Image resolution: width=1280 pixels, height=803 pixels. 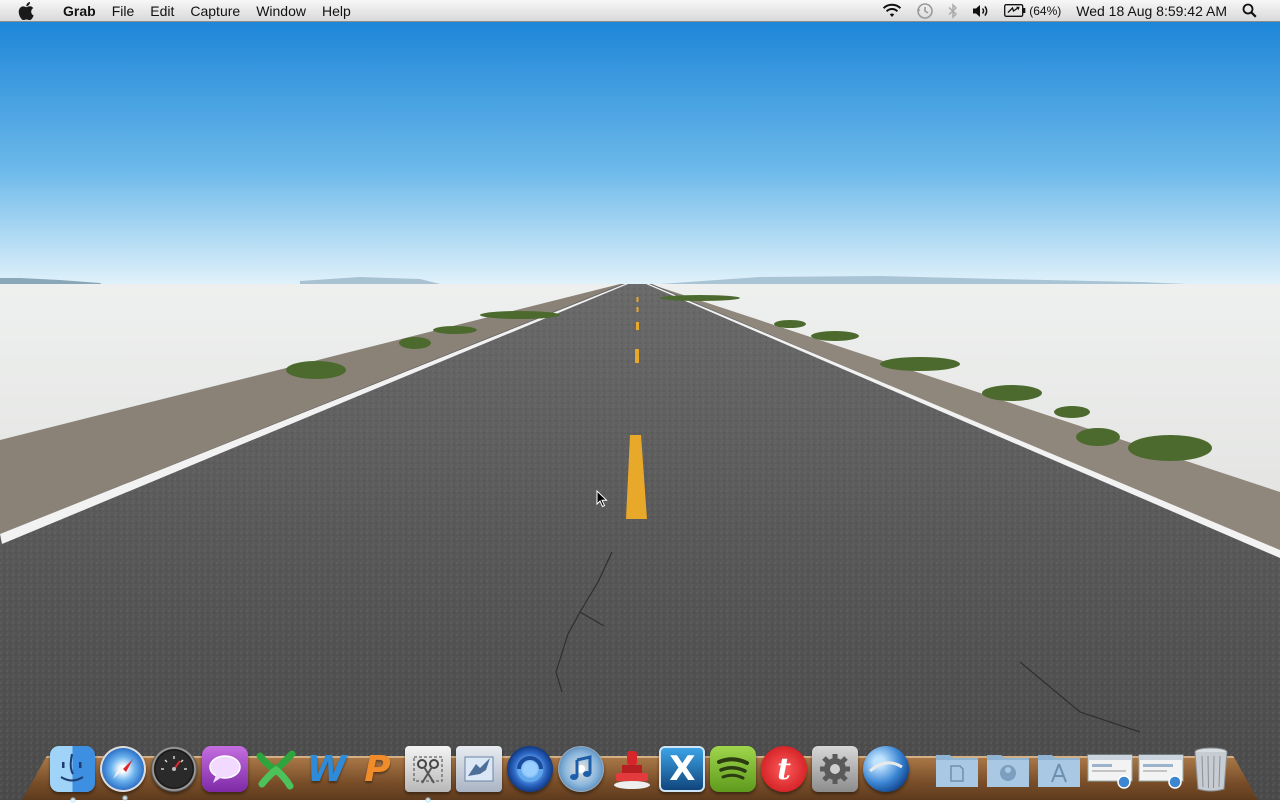 What do you see at coordinates (1059, 769) in the screenshot?
I see `applications-stack-icon` at bounding box center [1059, 769].